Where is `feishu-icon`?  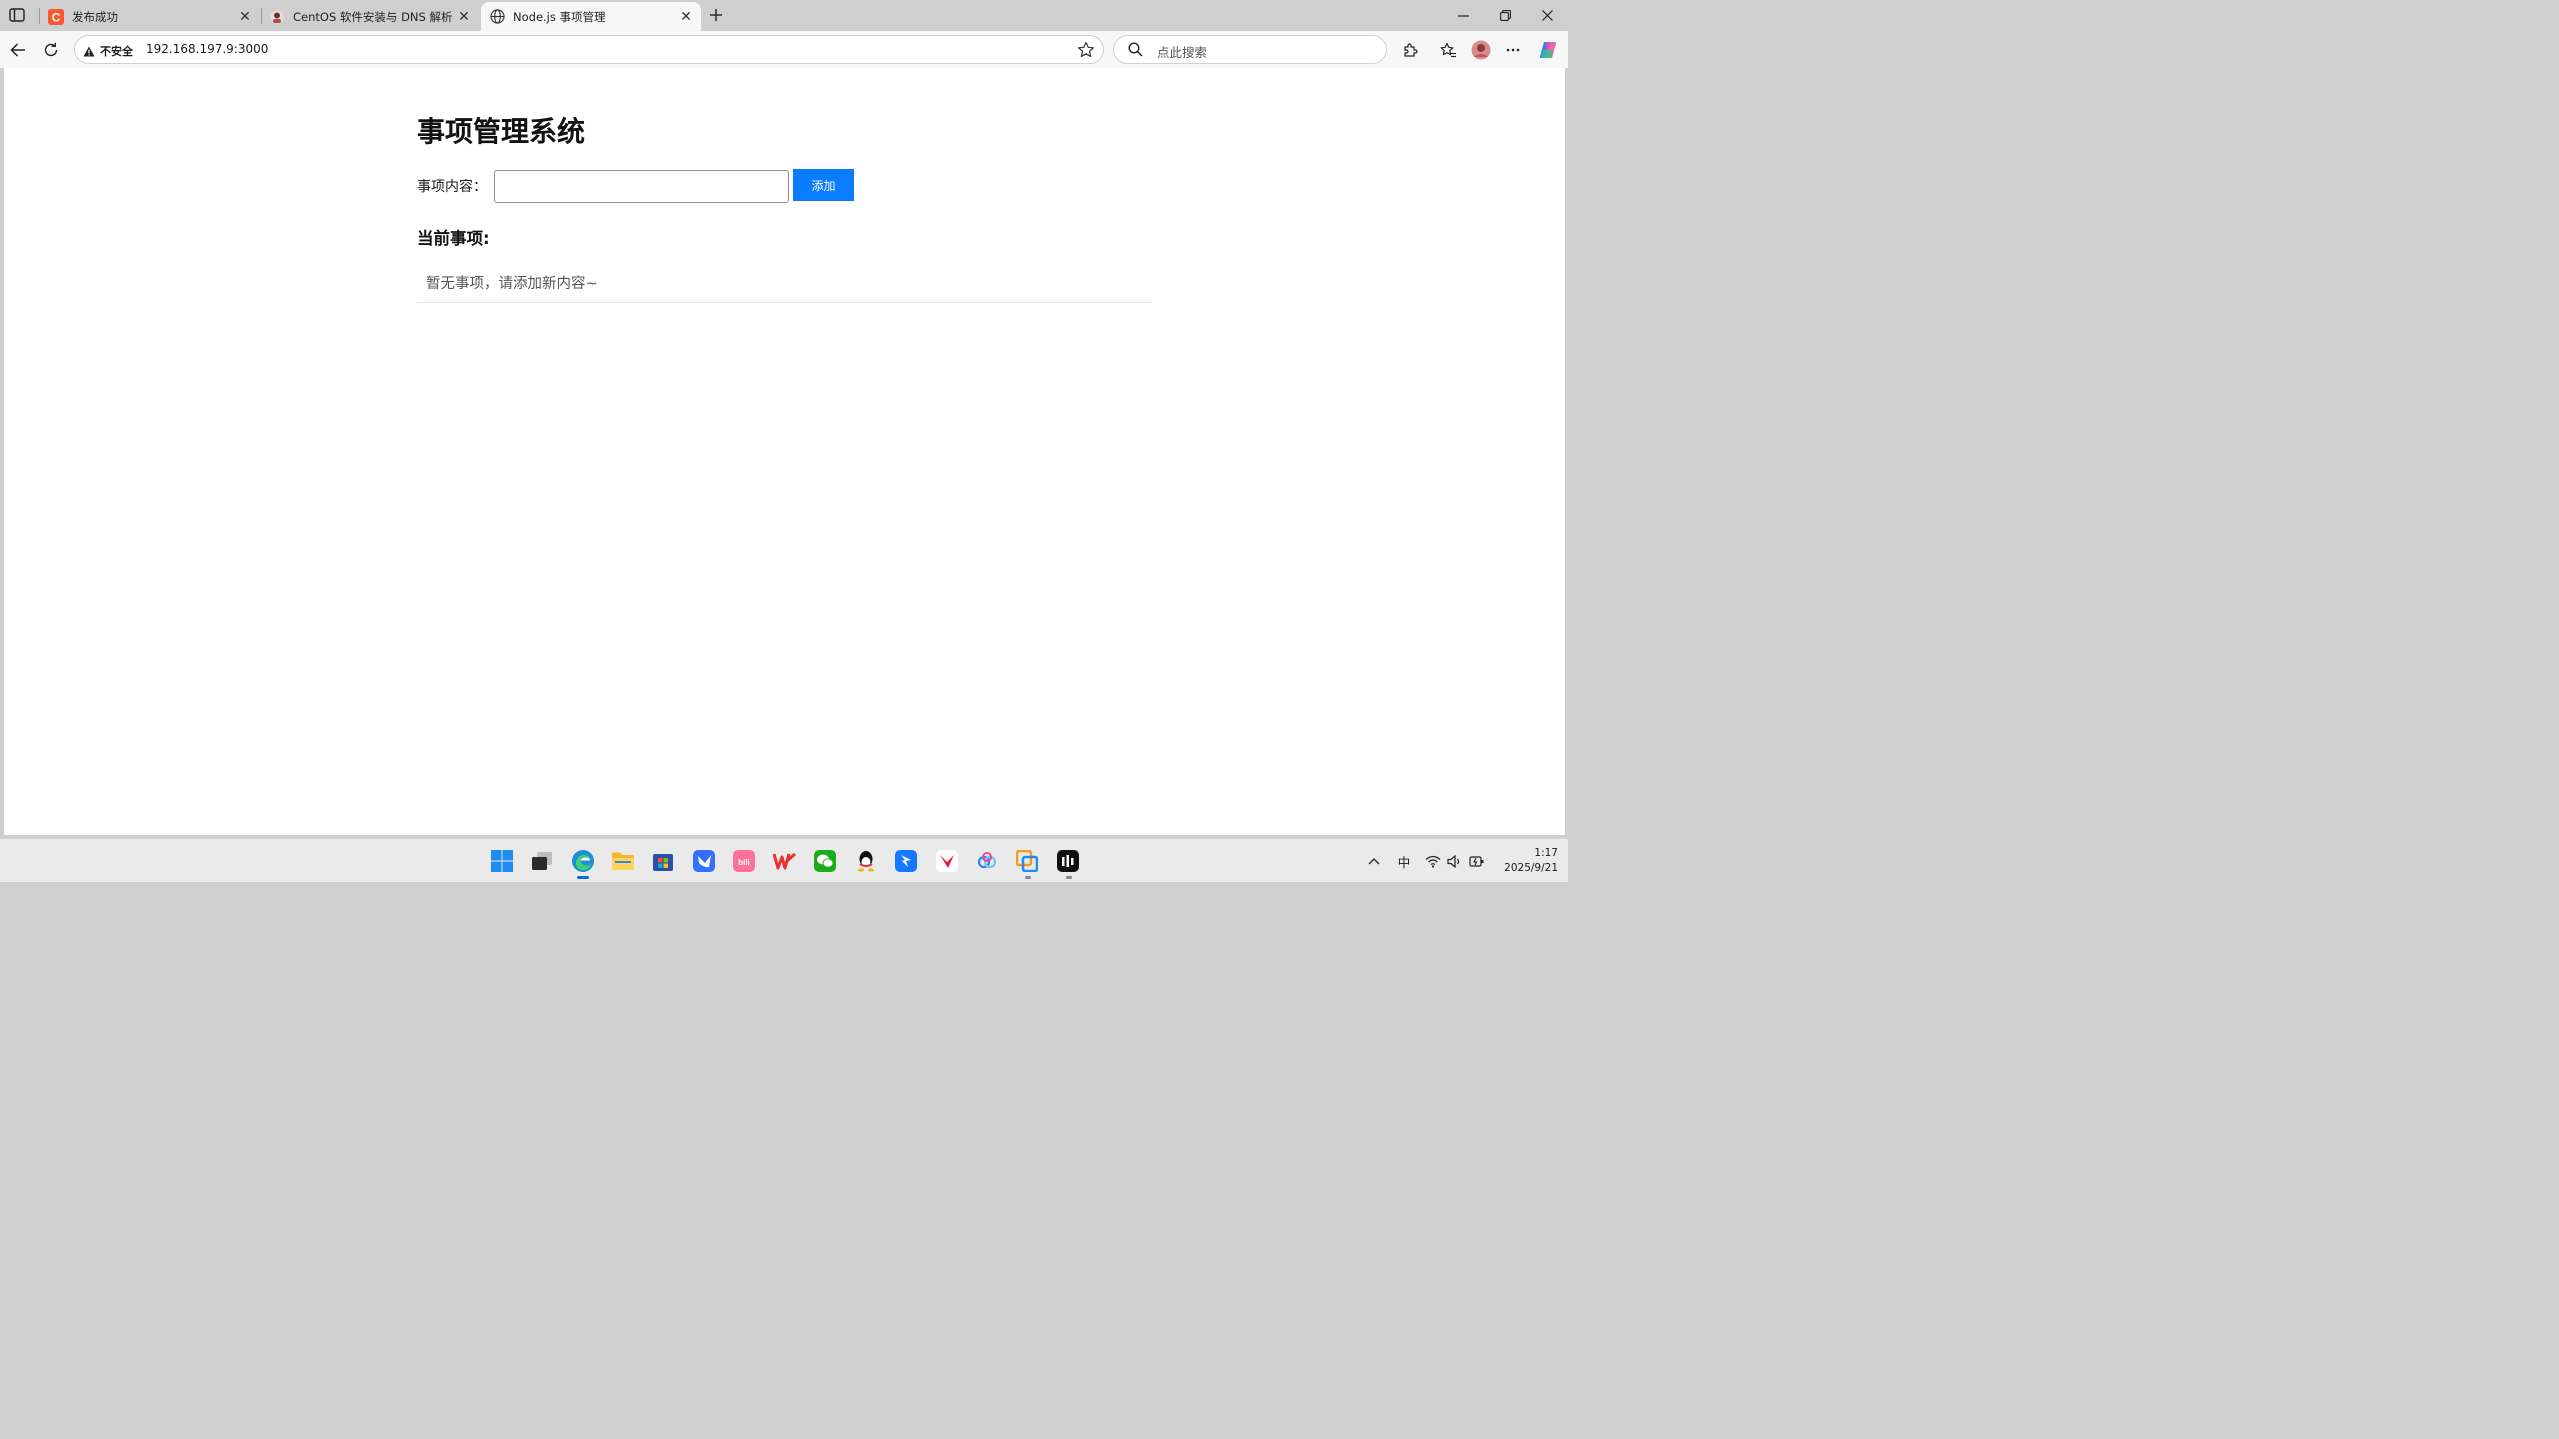
feishu-icon is located at coordinates (704, 861).